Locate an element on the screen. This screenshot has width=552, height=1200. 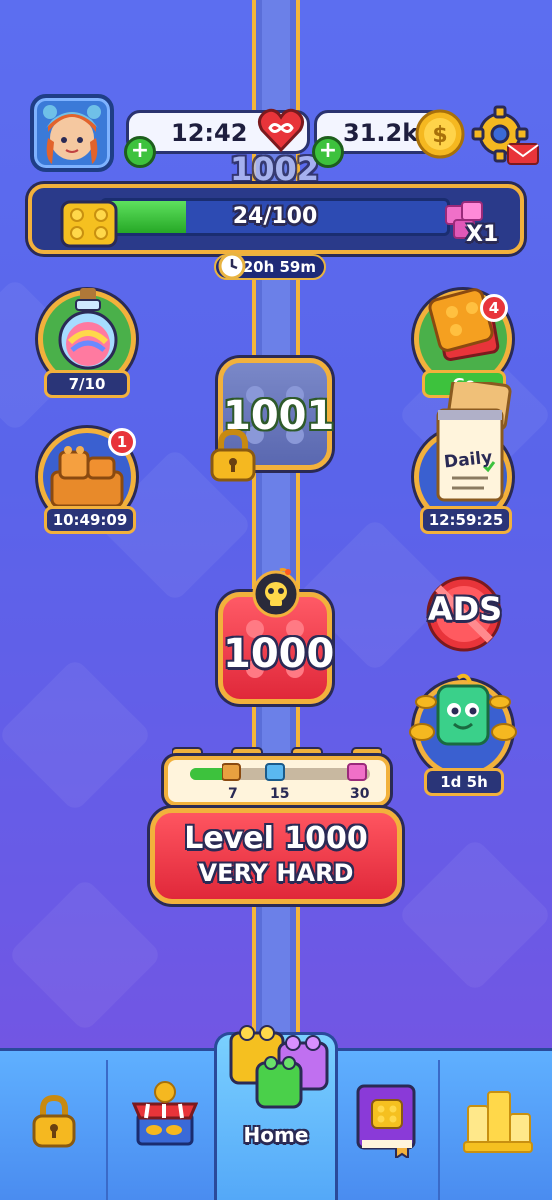
nav-tab-collection is located at coordinates (388, 1130).